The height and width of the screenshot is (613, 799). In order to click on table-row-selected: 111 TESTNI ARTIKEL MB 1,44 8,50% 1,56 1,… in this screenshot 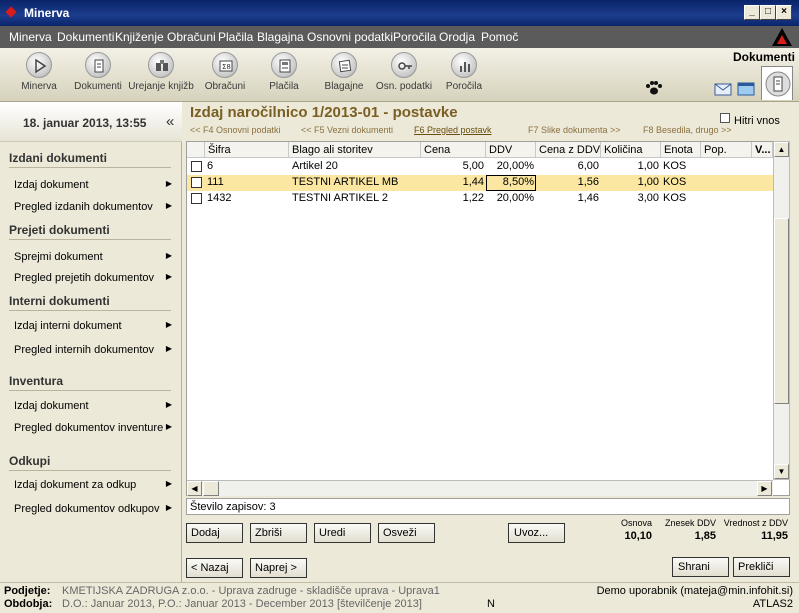, I will do `click(480, 183)`.